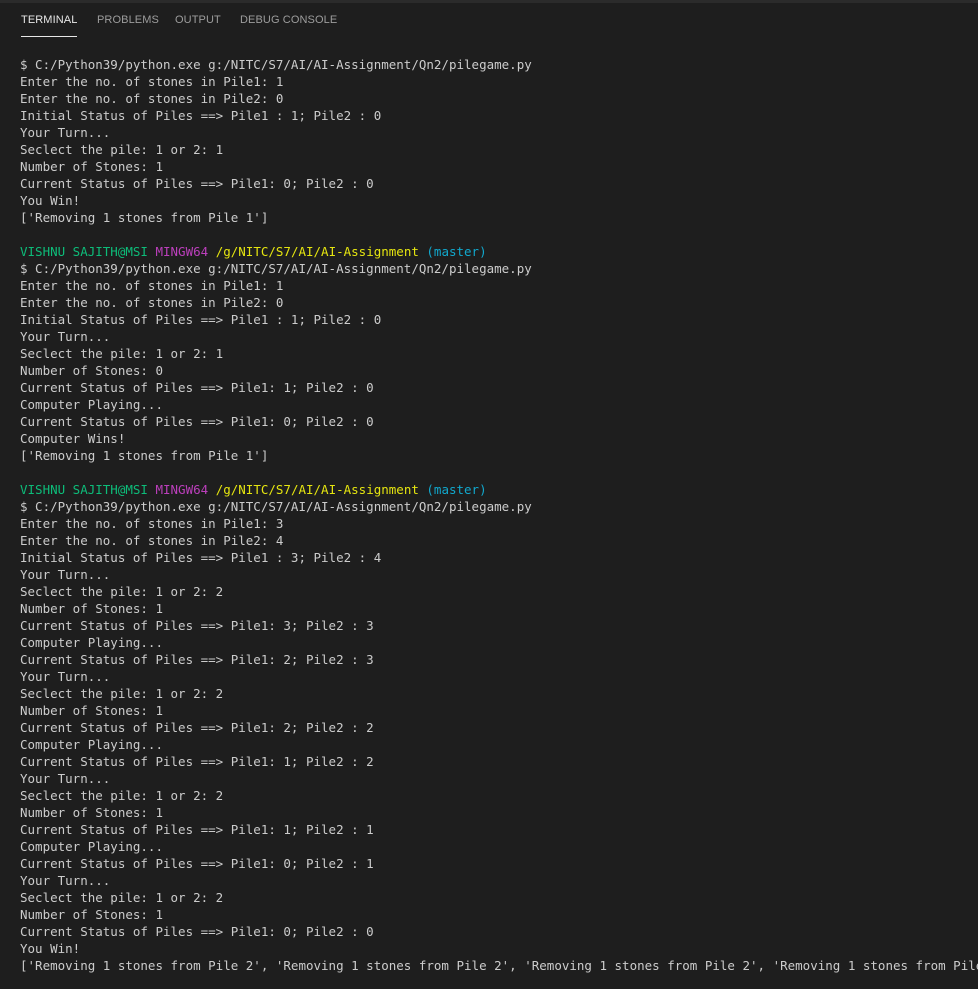 The image size is (978, 989). Describe the element at coordinates (495, 438) in the screenshot. I see `terminal-line: Computer Wins!` at that location.